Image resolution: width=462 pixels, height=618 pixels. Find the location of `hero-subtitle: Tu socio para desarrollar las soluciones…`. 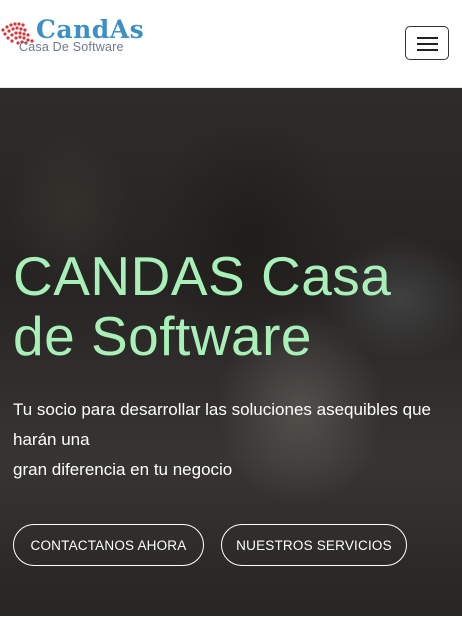

hero-subtitle: Tu socio para desarrollar las soluciones… is located at coordinates (235, 440).